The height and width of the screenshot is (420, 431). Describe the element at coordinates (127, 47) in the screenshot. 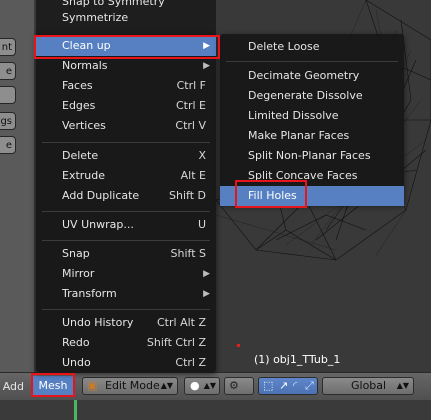

I see `annotation-box-clean-up` at that location.